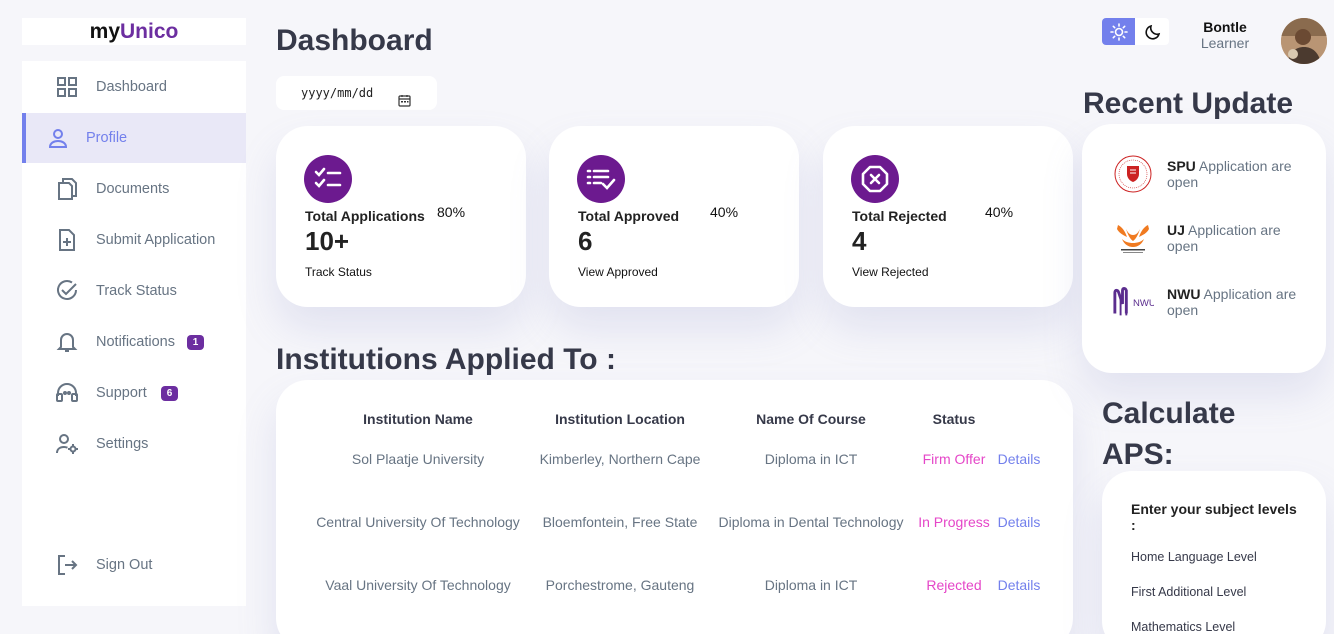 The image size is (1334, 634). Describe the element at coordinates (149, 31) in the screenshot. I see `logo-accent: Unico` at that location.